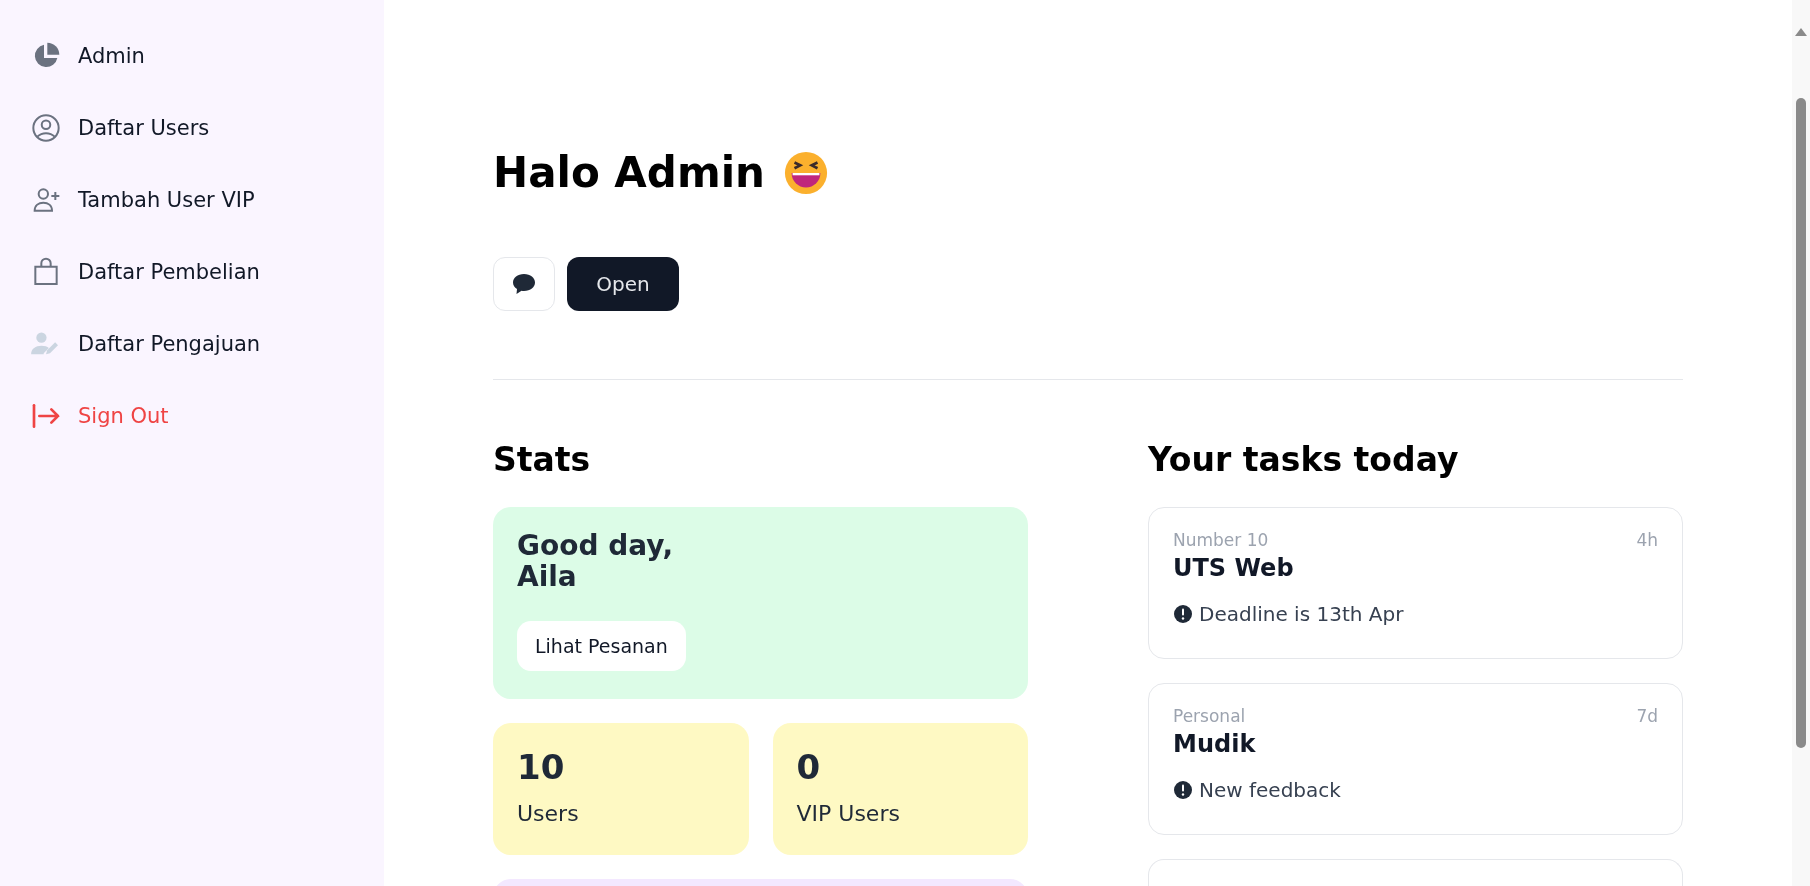 The image size is (1810, 886). I want to click on stat-label: Users, so click(548, 813).